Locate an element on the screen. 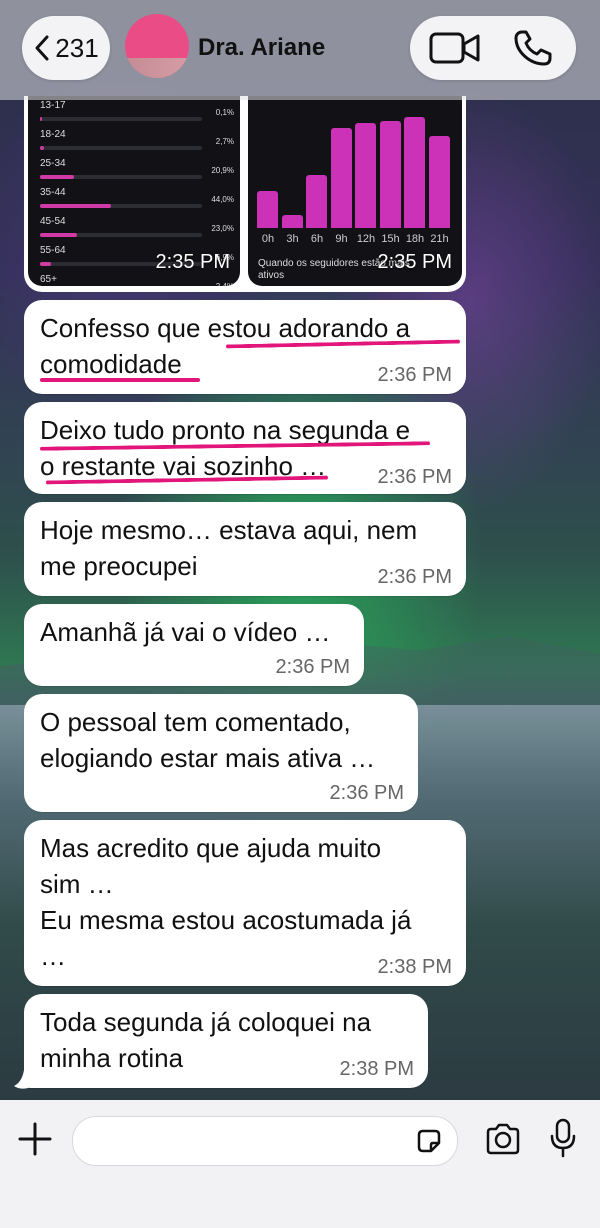  chat-header: 231 Dra. Ariane is located at coordinates (300, 50).